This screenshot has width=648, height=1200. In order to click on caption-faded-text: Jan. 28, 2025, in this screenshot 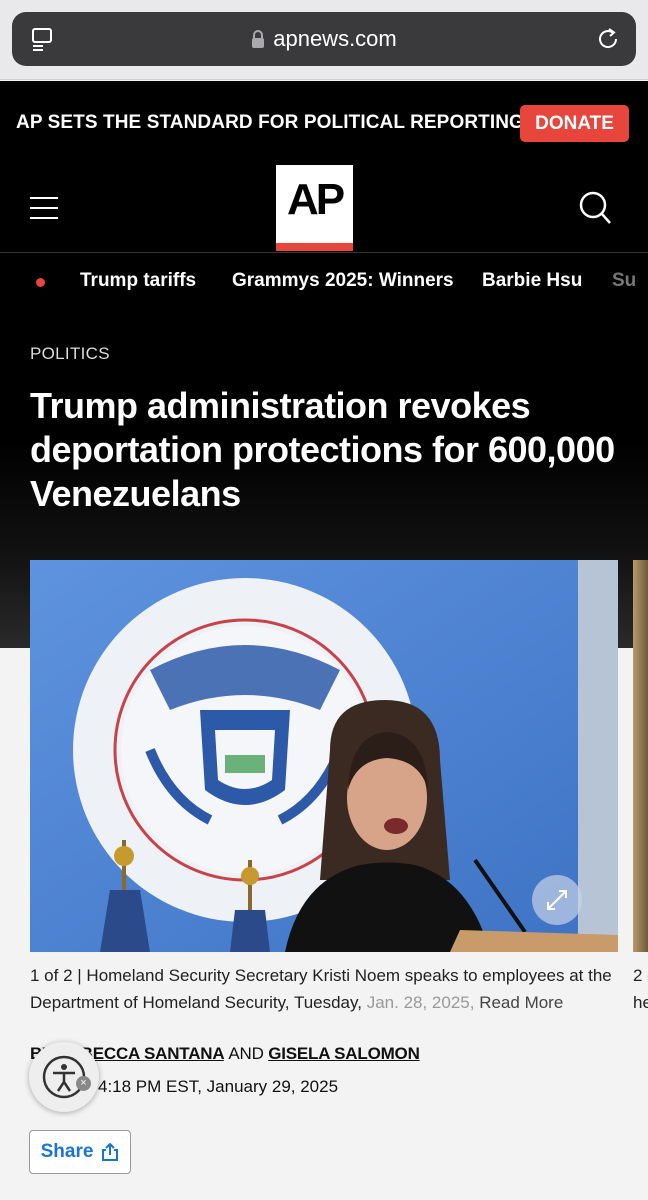, I will do `click(418, 1002)`.